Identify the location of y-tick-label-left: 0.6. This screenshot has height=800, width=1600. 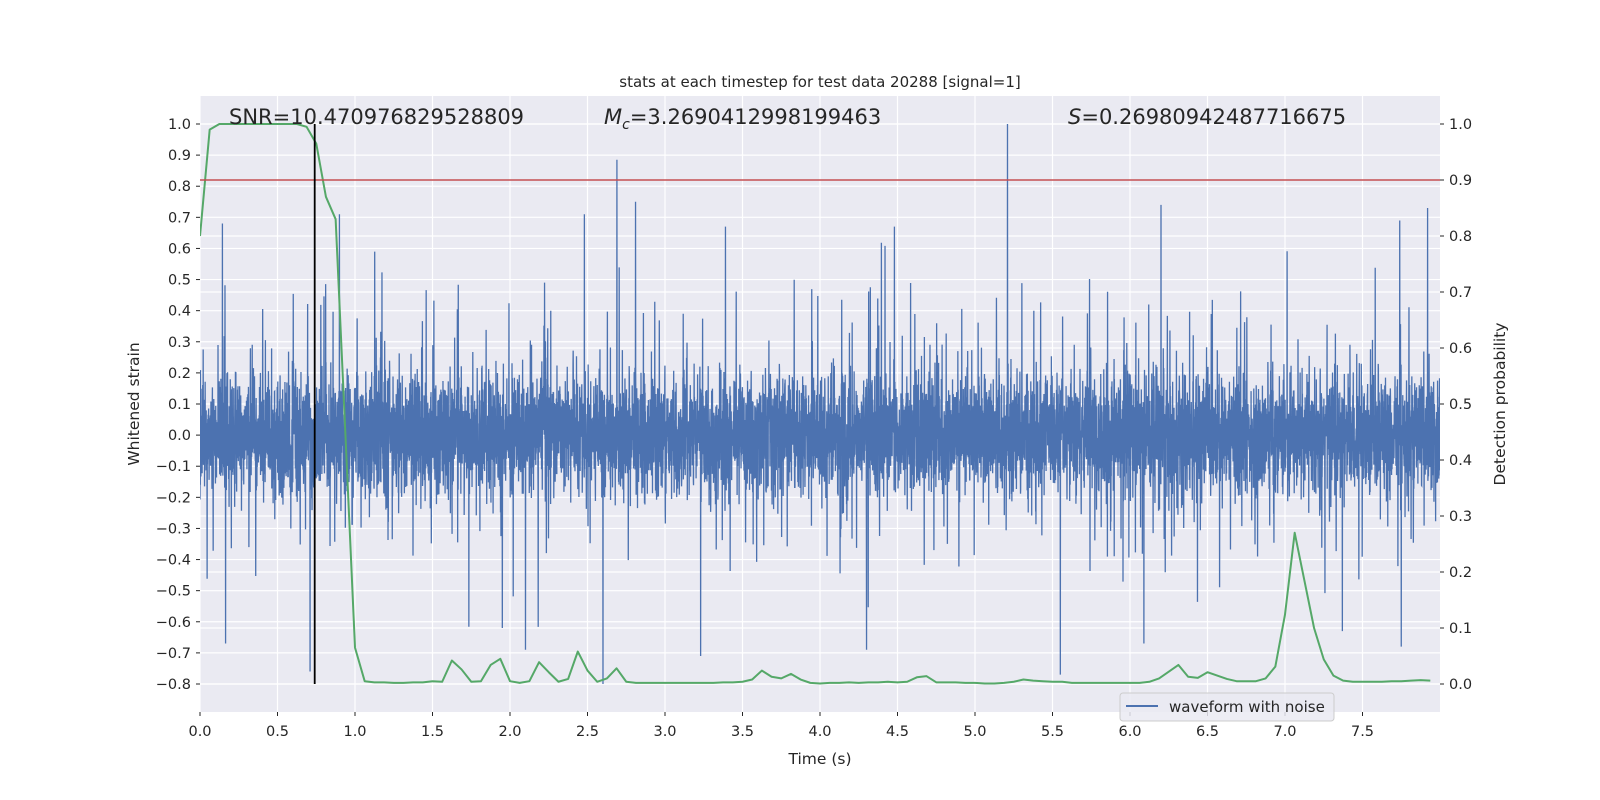
(179, 249).